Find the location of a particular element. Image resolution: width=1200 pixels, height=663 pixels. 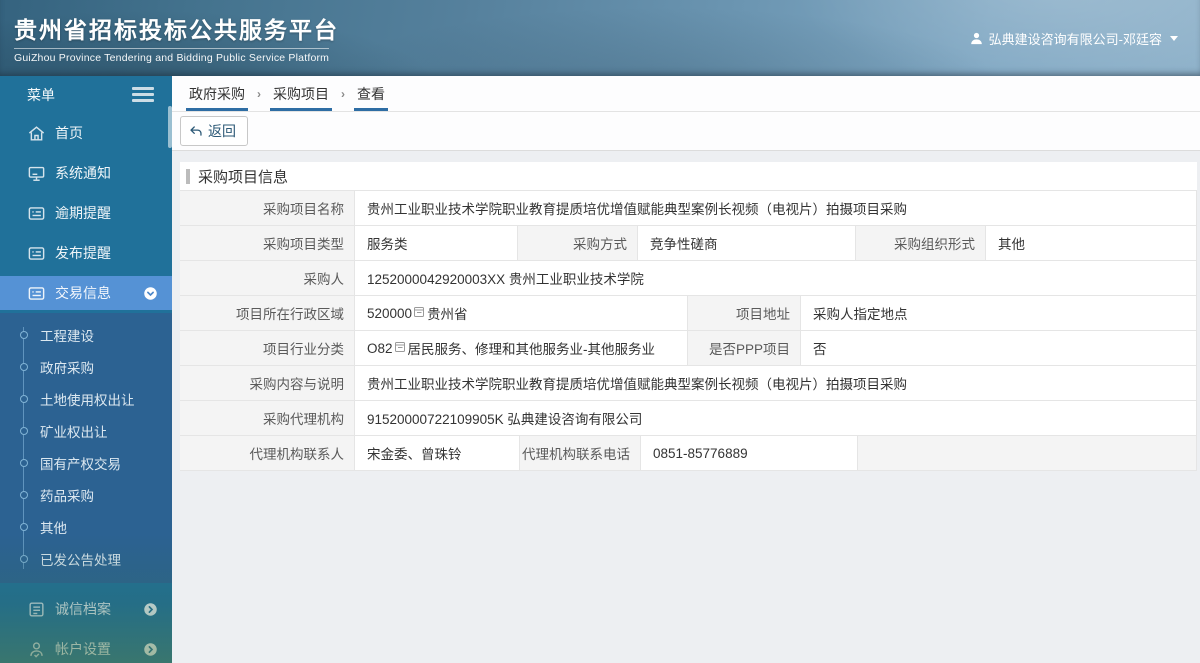

field-label: 项目所在行政区域 is located at coordinates (267, 313).